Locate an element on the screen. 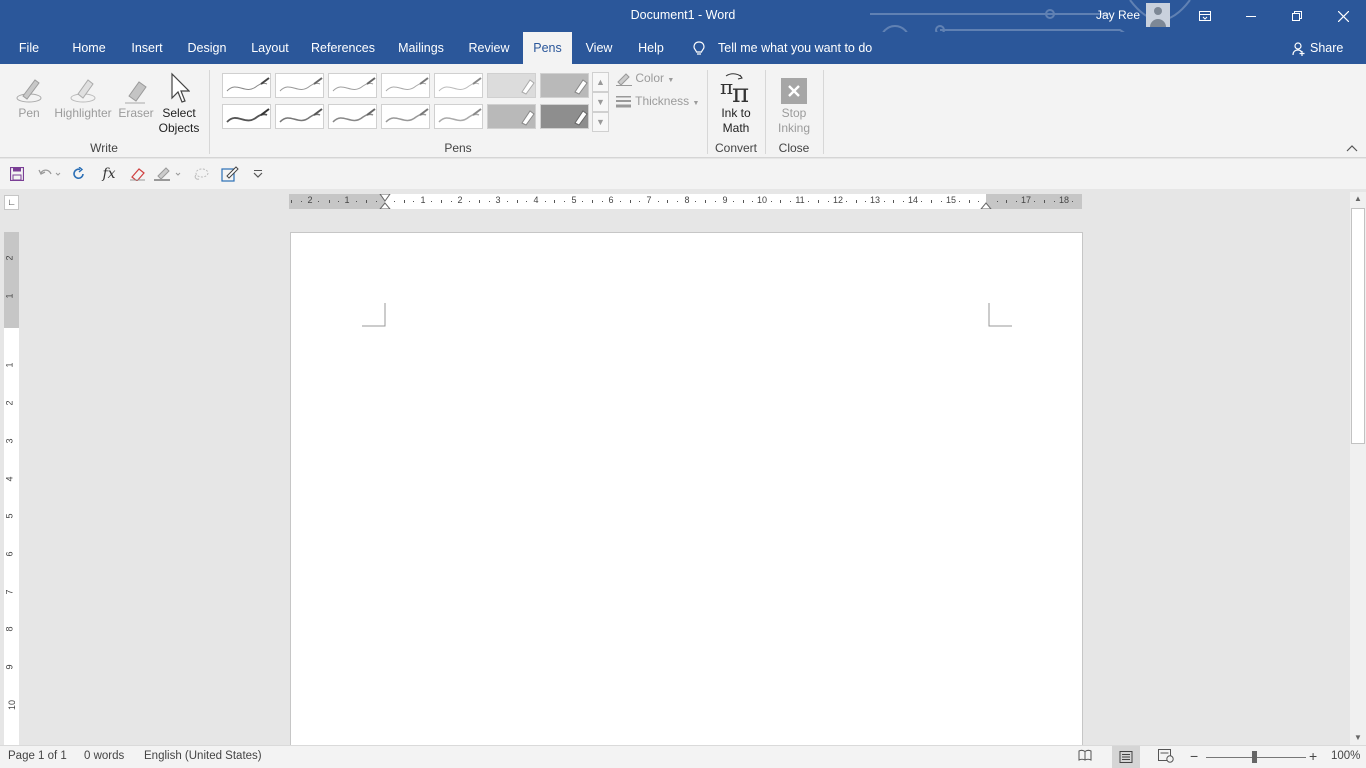  zoom-in-button: + is located at coordinates (1313, 756).